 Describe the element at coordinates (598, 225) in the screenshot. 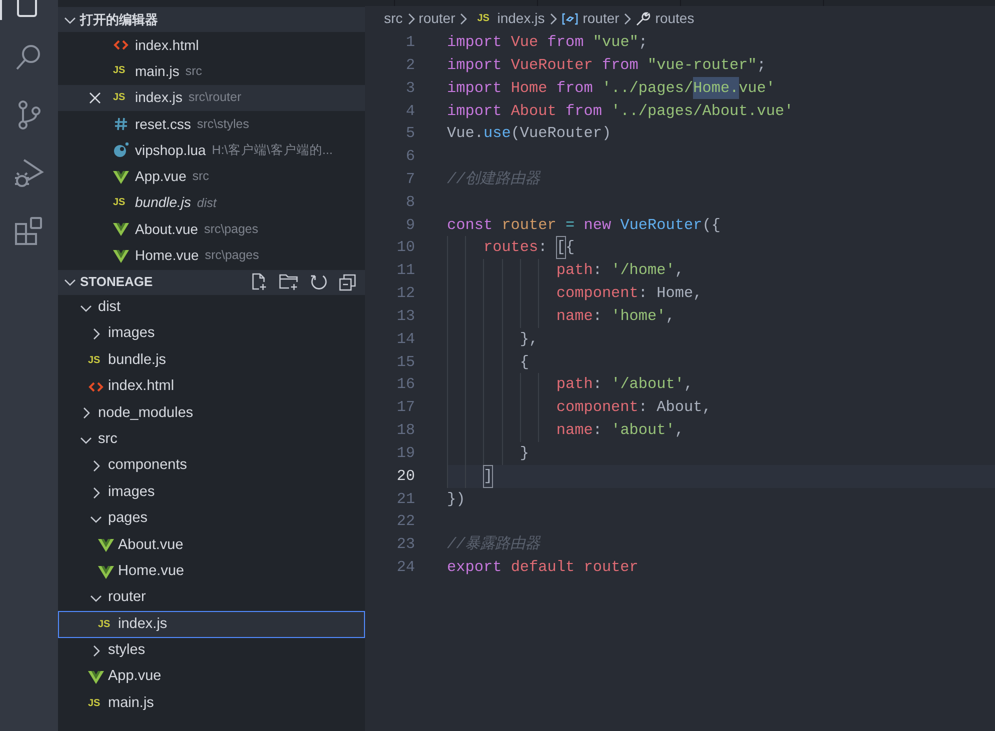

I see `code-token: new` at that location.